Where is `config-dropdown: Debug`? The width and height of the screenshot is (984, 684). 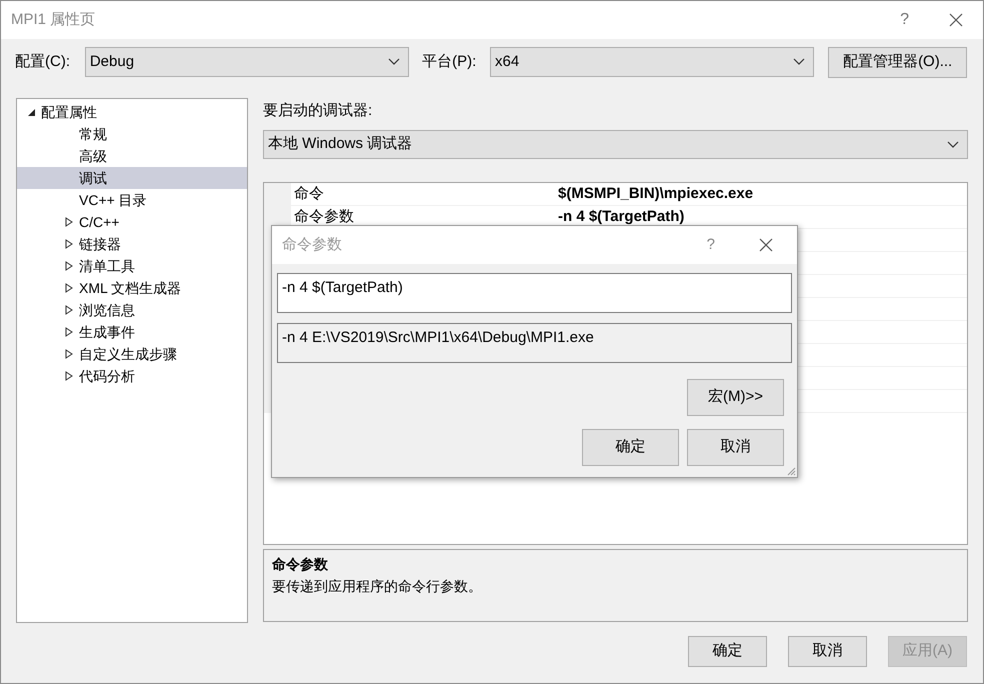 config-dropdown: Debug is located at coordinates (247, 62).